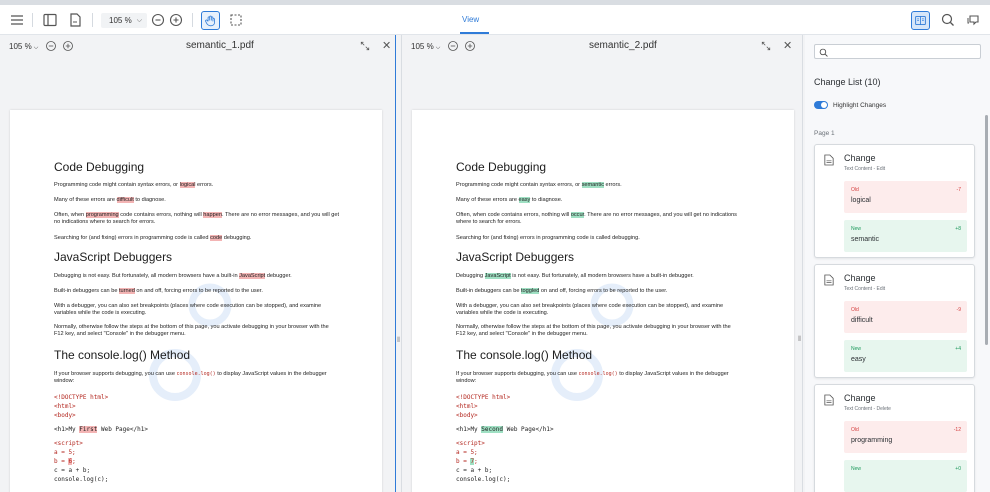 The width and height of the screenshot is (990, 492). What do you see at coordinates (120, 20) in the screenshot?
I see `zoom-value: 105 %` at bounding box center [120, 20].